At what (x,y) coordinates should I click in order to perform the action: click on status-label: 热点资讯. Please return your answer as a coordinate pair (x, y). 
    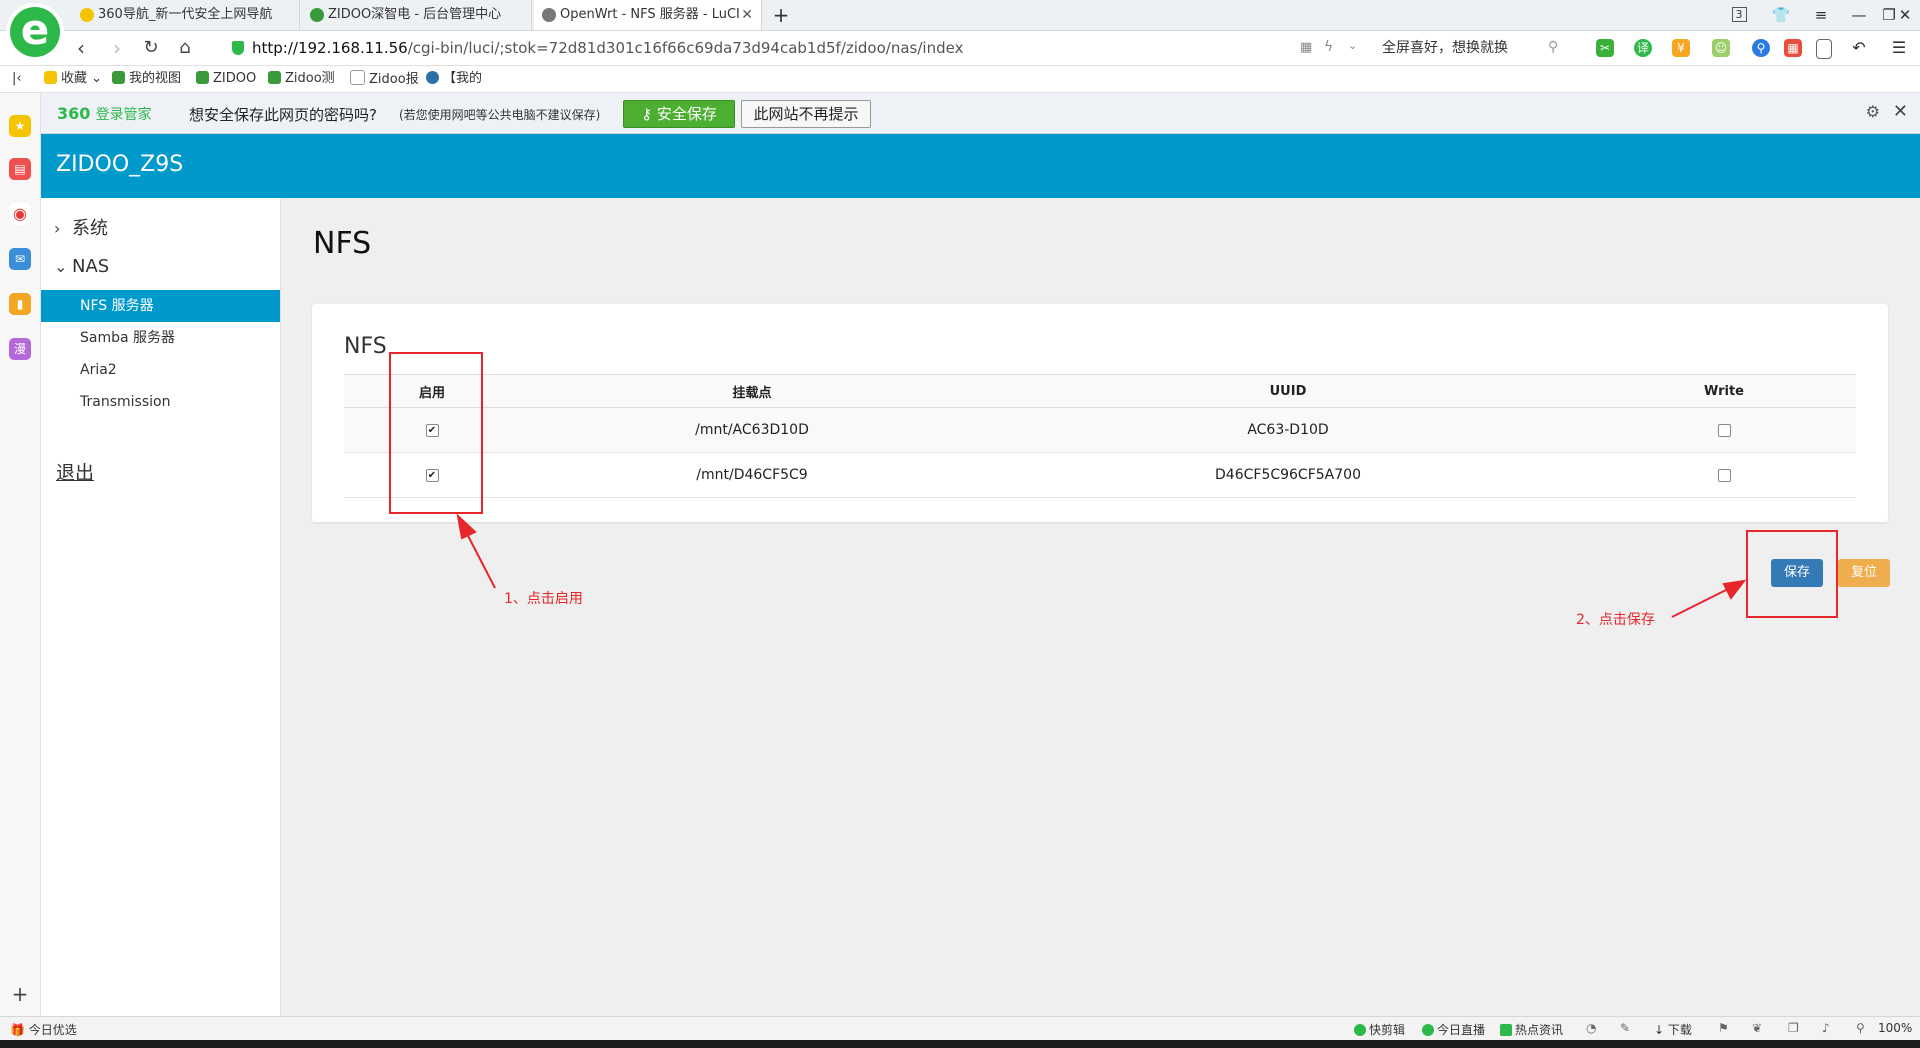
    Looking at the image, I should click on (1539, 1030).